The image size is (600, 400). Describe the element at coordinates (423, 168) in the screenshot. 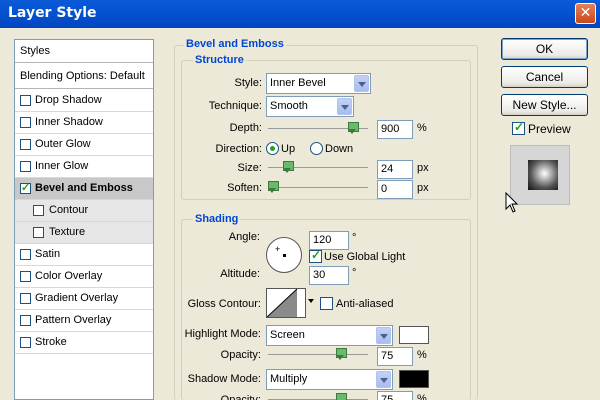

I see `size-unit: px` at that location.